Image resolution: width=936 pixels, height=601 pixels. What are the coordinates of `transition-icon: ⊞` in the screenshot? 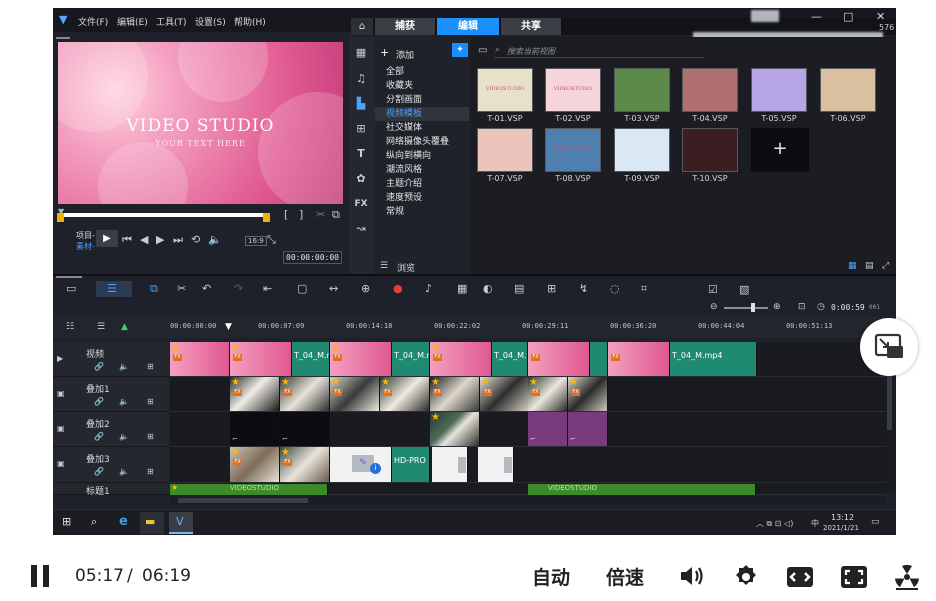 It's located at (361, 129).